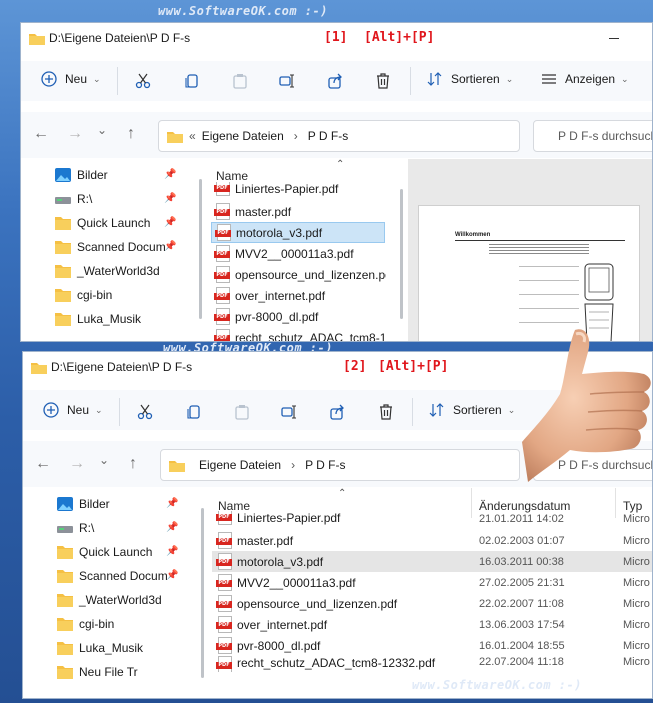 This screenshot has height=703, width=653. I want to click on list-item-selected: PDF motorola_v3.pdf, so click(298, 232).